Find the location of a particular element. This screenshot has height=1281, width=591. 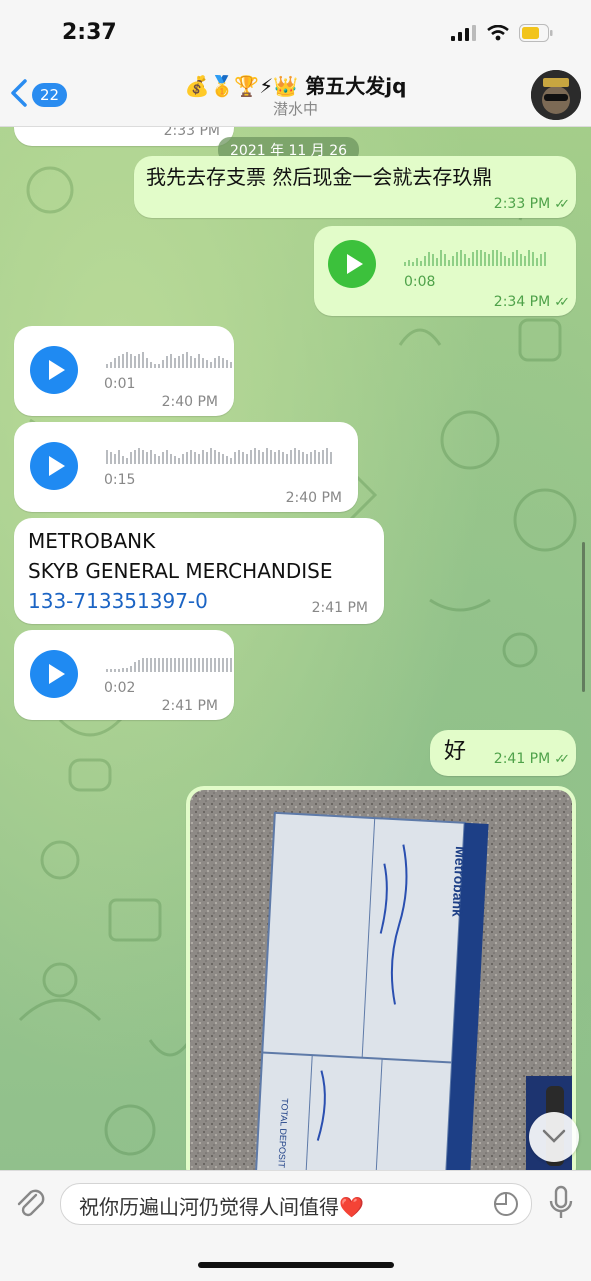

message-time: 2:34 PM ✓✓ is located at coordinates (531, 302).